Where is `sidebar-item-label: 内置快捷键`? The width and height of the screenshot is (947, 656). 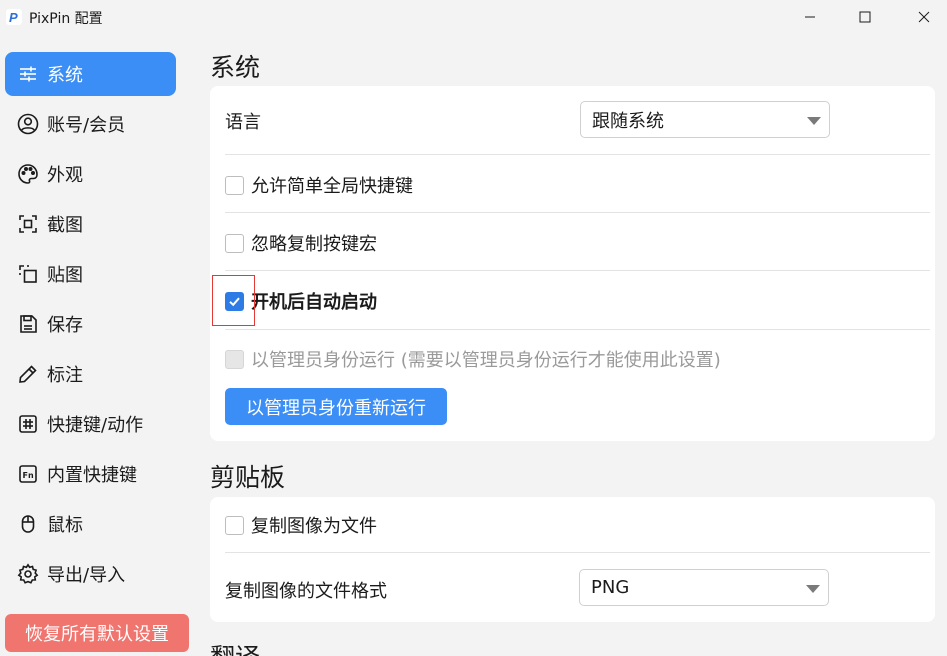 sidebar-item-label: 内置快捷键 is located at coordinates (92, 475).